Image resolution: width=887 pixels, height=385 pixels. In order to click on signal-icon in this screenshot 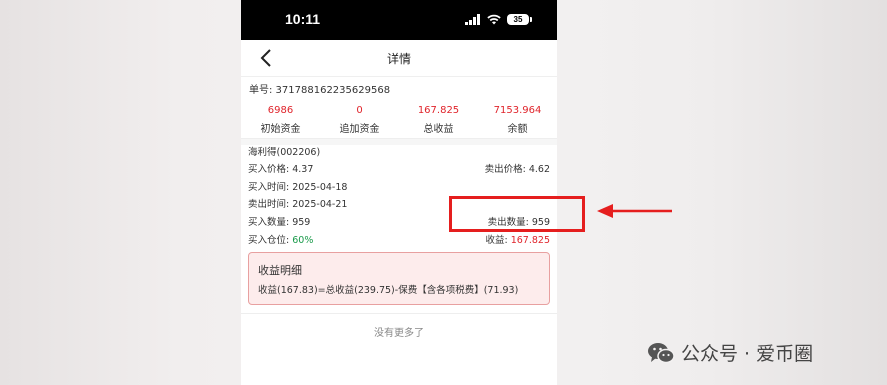, I will do `click(472, 19)`.